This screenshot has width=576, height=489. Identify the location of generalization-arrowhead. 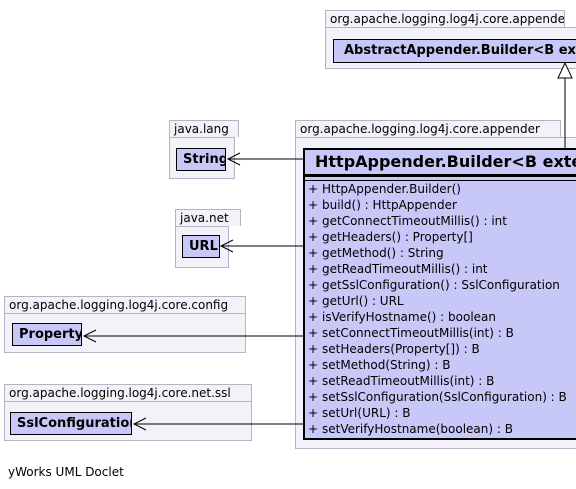
(565, 70).